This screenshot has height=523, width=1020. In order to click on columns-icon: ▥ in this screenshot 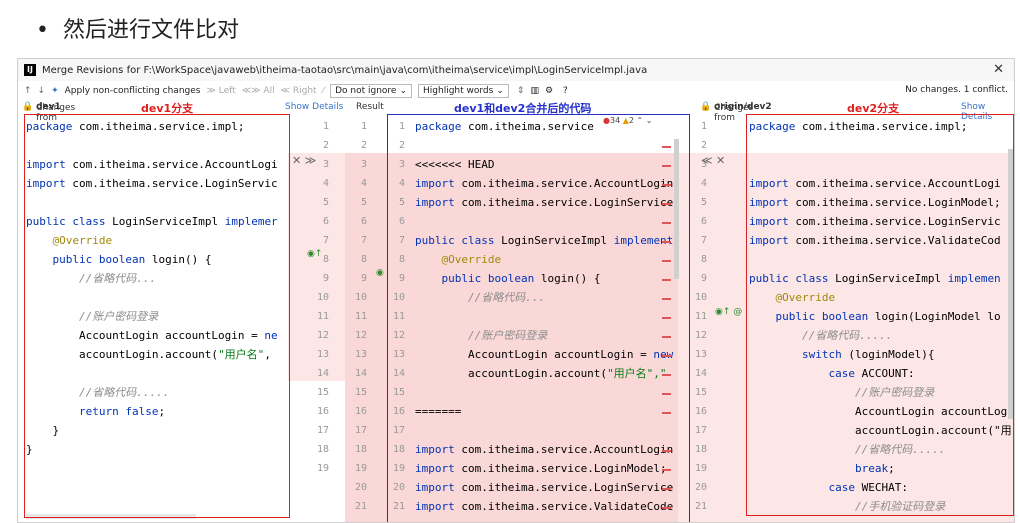, I will do `click(534, 91)`.